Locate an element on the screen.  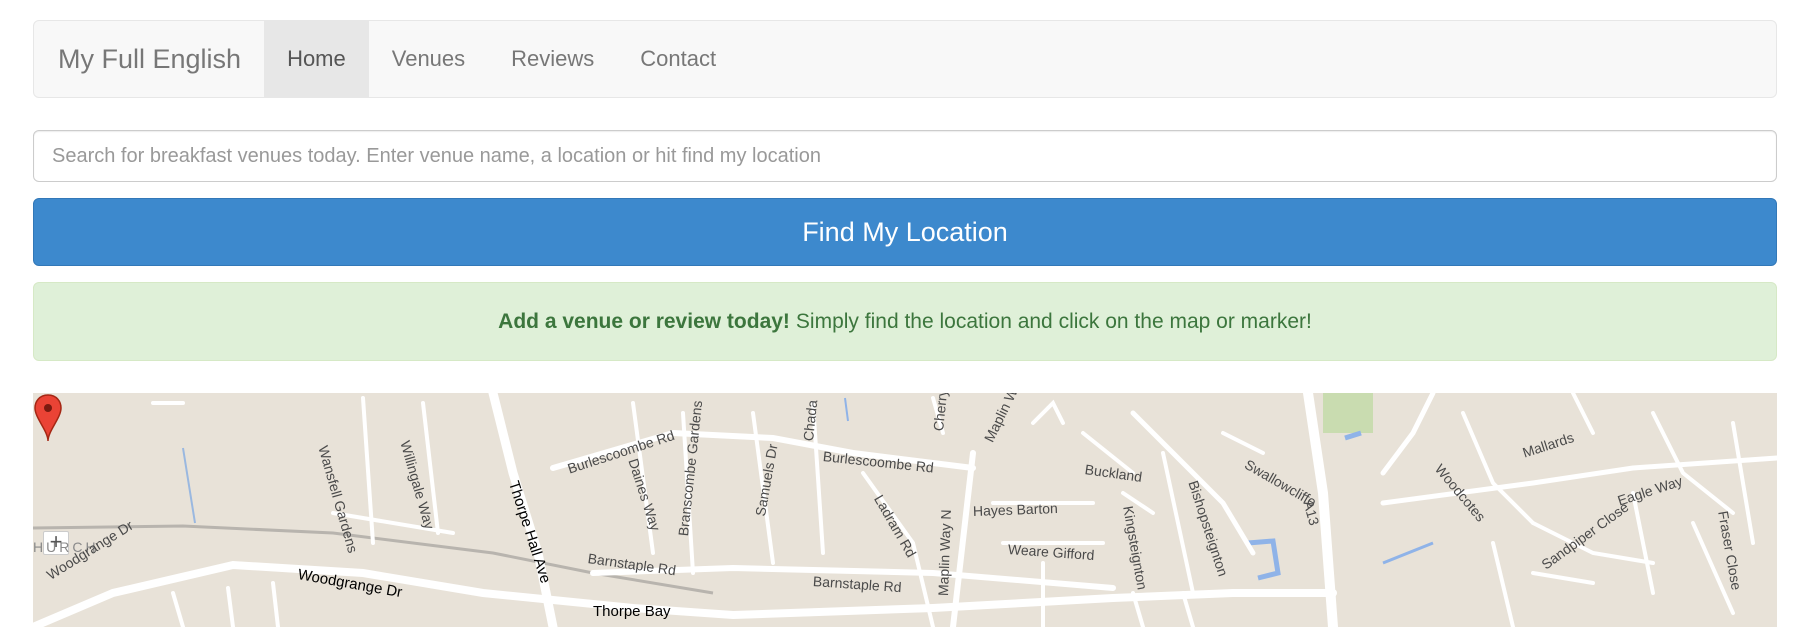
brand-logo-text: My Full English is located at coordinates (149, 59).